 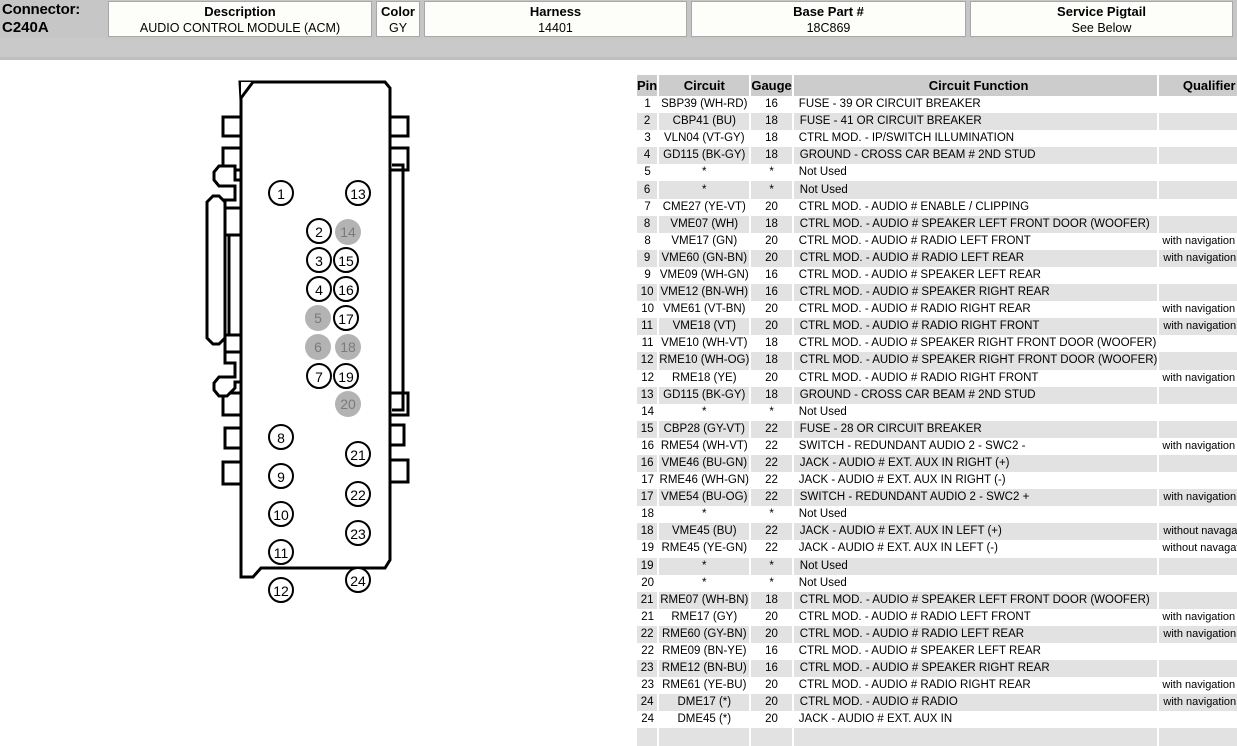 What do you see at coordinates (937, 190) in the screenshot?
I see `table-row: 6 * * Not Used` at bounding box center [937, 190].